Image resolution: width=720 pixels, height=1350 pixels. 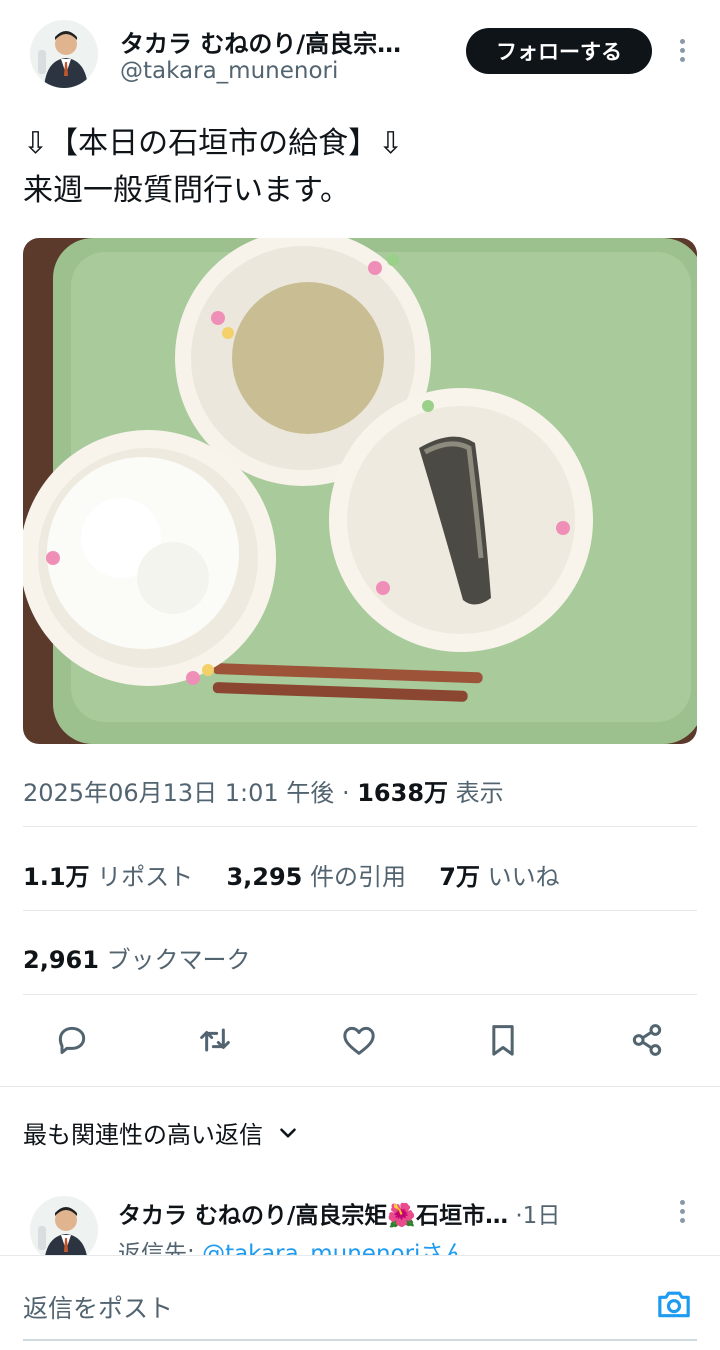 What do you see at coordinates (178, 960) in the screenshot?
I see `bookmarks-label: ブックマーク` at bounding box center [178, 960].